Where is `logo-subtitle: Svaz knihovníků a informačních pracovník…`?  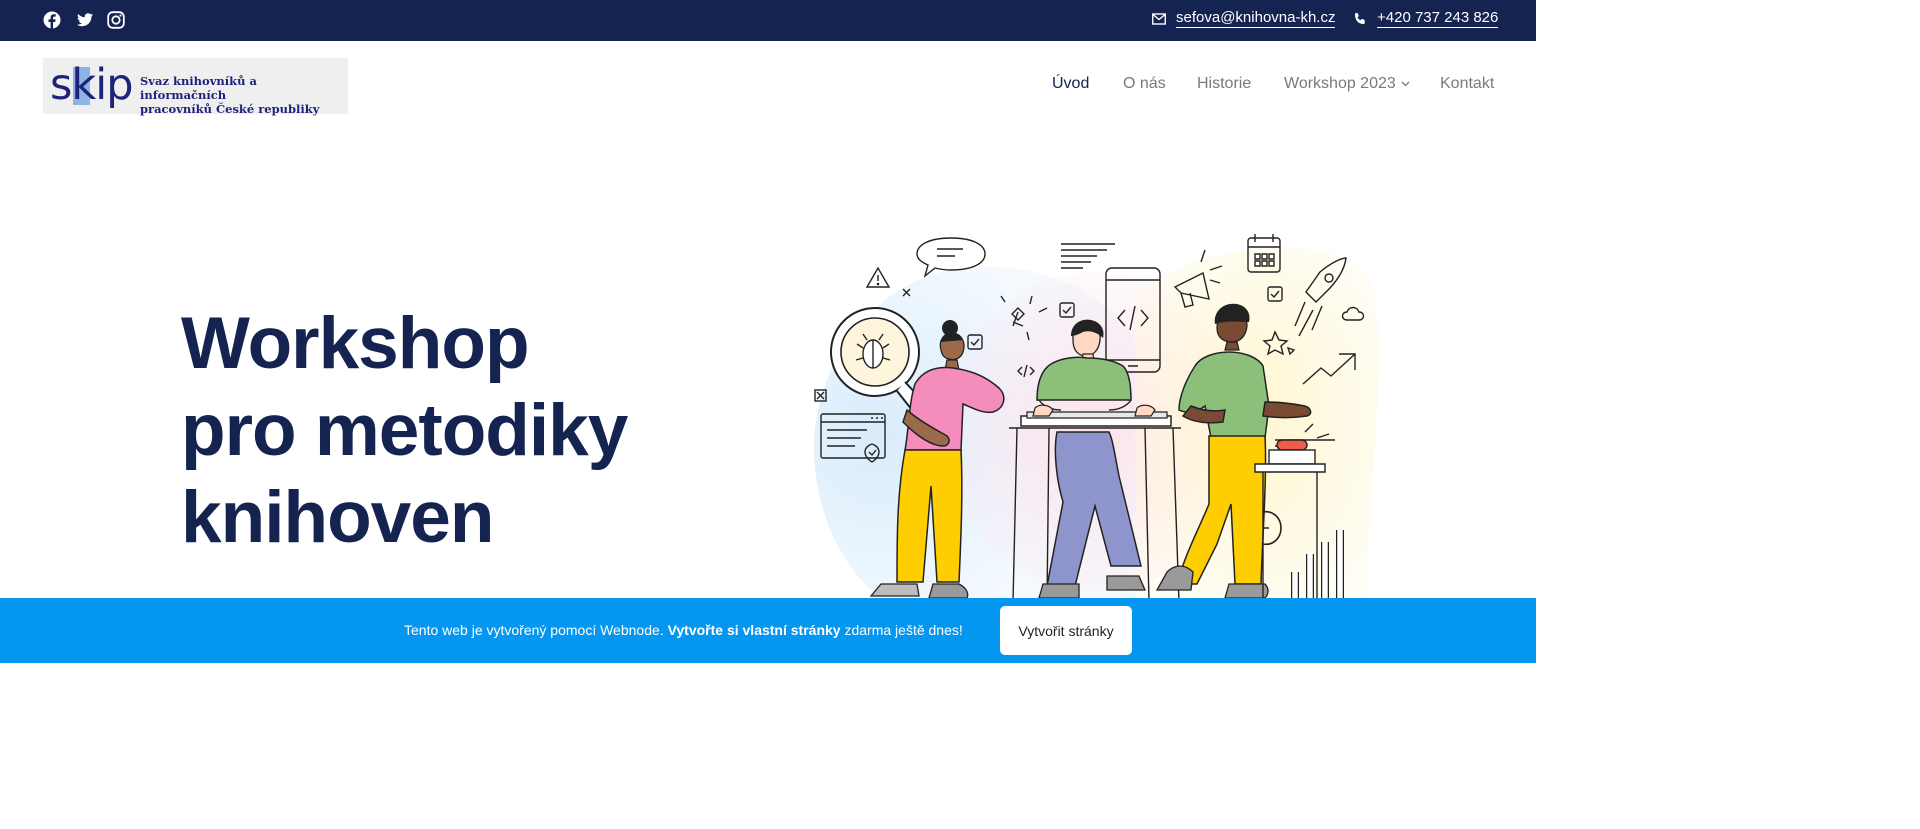 logo-subtitle: Svaz knihovníků a informačních pracovník… is located at coordinates (242, 95).